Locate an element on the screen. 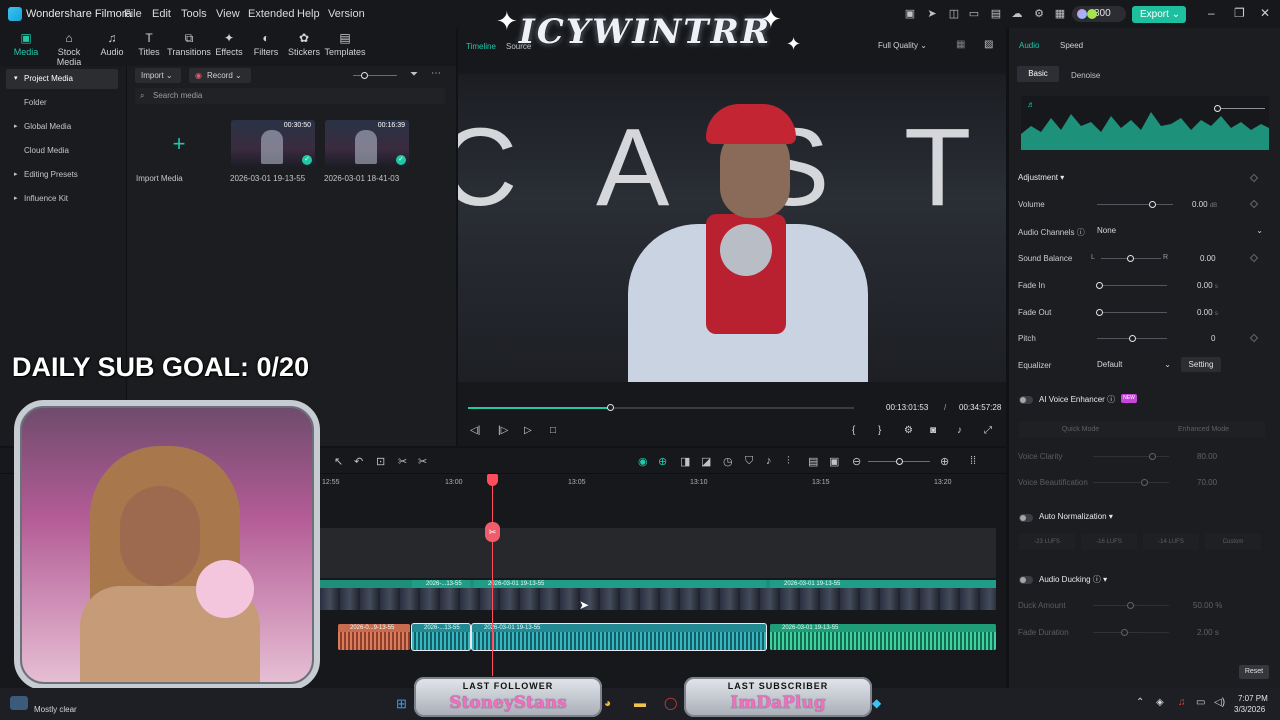 This screenshot has width=1280, height=720. waveform-volume-line is located at coordinates (1243, 108).